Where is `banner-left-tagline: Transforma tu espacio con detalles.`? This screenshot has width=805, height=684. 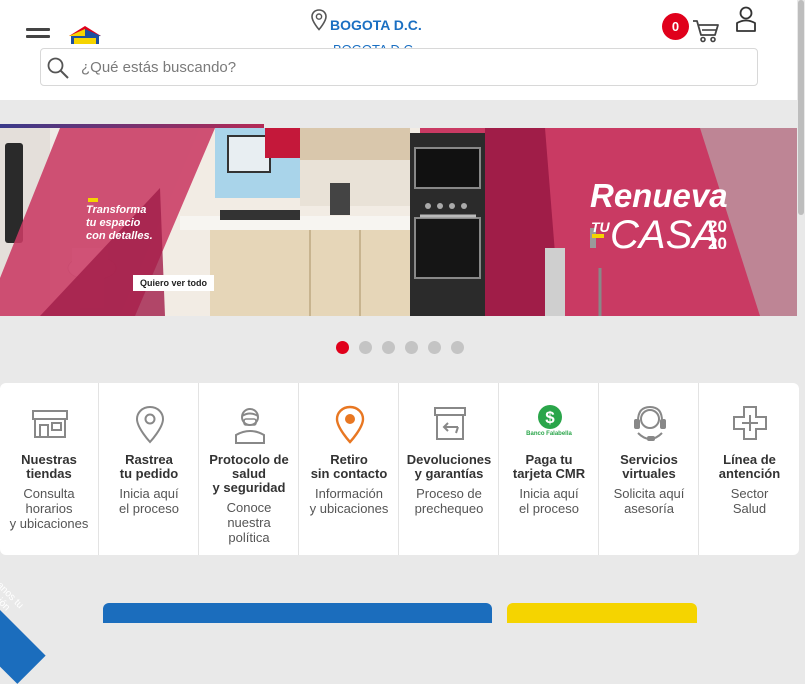
banner-left-tagline: Transforma tu espacio con detalles. is located at coordinates (119, 223).